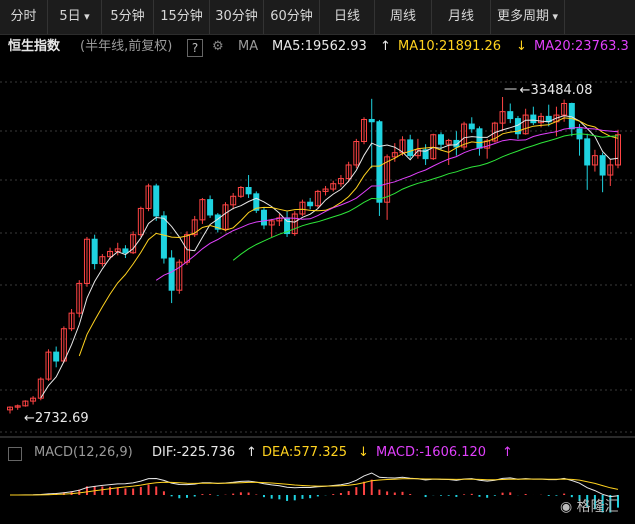 The width and height of the screenshot is (635, 524). I want to click on dif-value: DIF:-225.736, so click(194, 452).